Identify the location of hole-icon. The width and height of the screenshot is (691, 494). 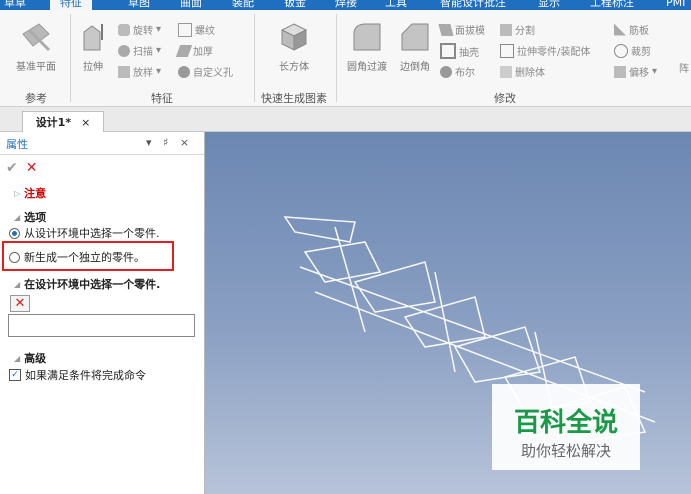
(184, 71).